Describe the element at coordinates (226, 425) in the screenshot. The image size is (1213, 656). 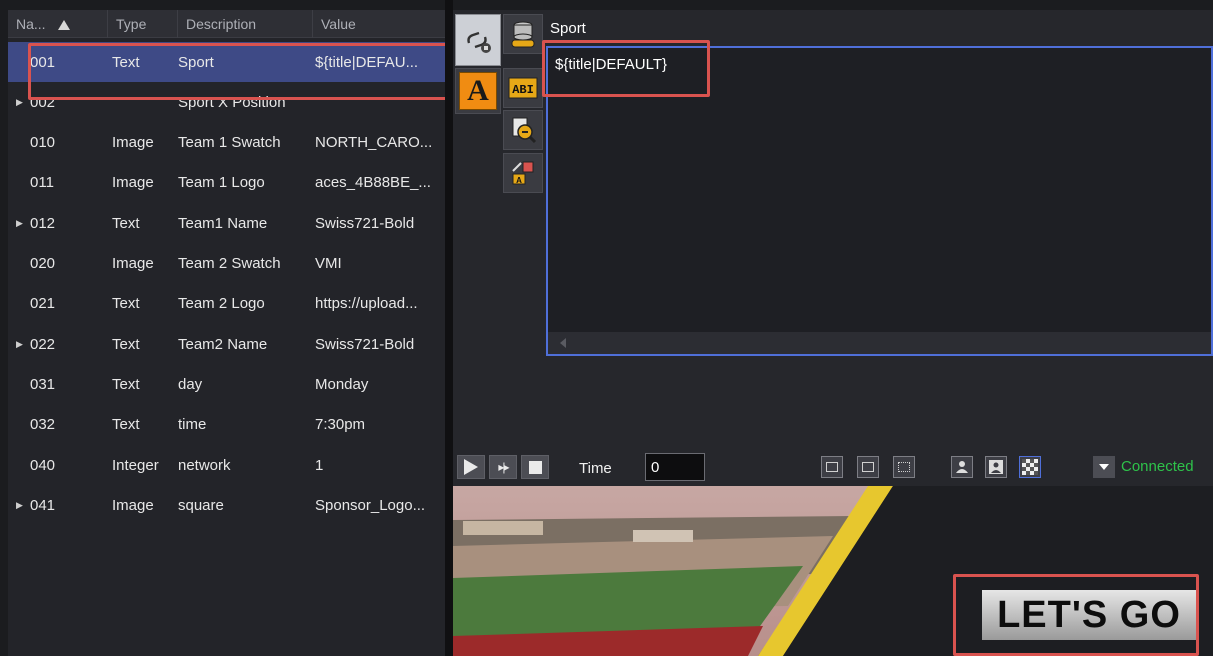
I see `table-row: 032 Text time 7:30pm` at that location.